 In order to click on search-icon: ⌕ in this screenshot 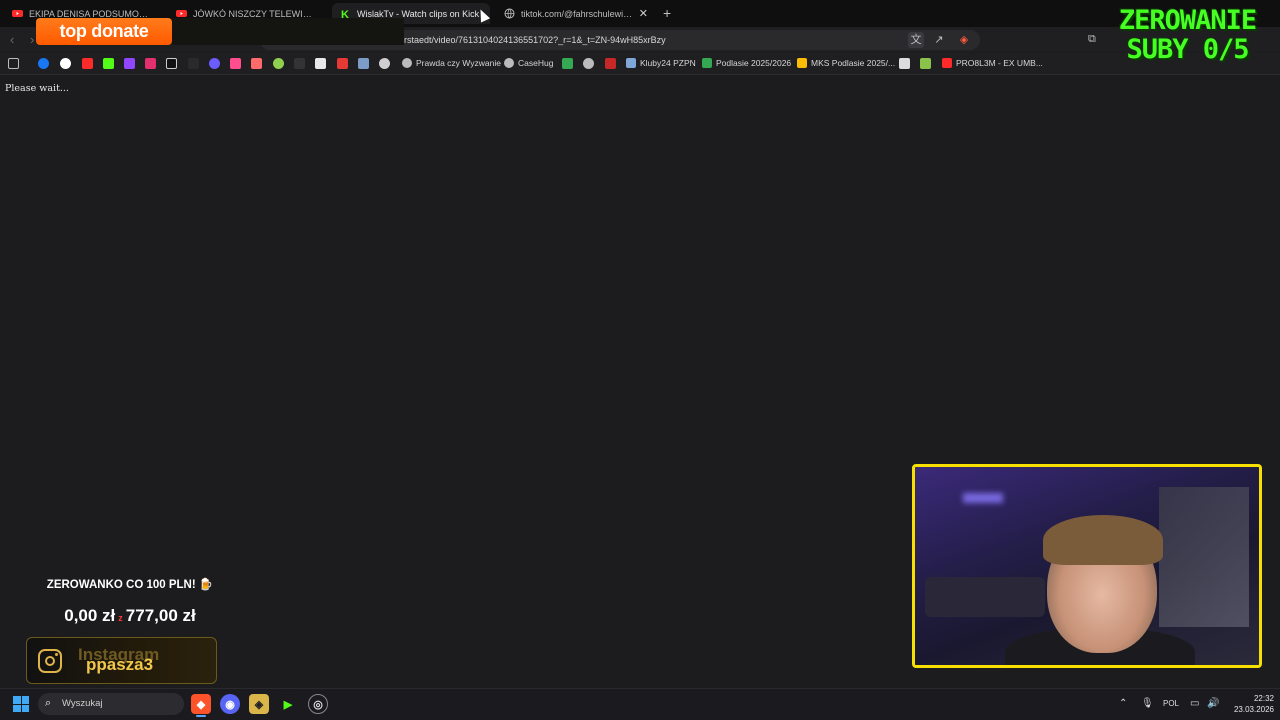, I will do `click(48, 703)`.